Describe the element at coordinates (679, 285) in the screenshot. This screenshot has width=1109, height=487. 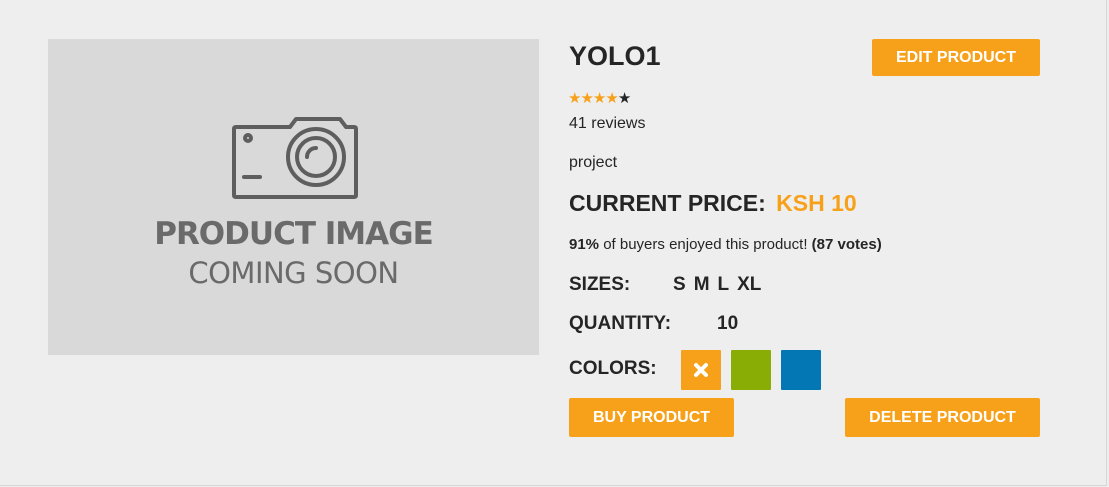
I see `size-option-s: S` at that location.